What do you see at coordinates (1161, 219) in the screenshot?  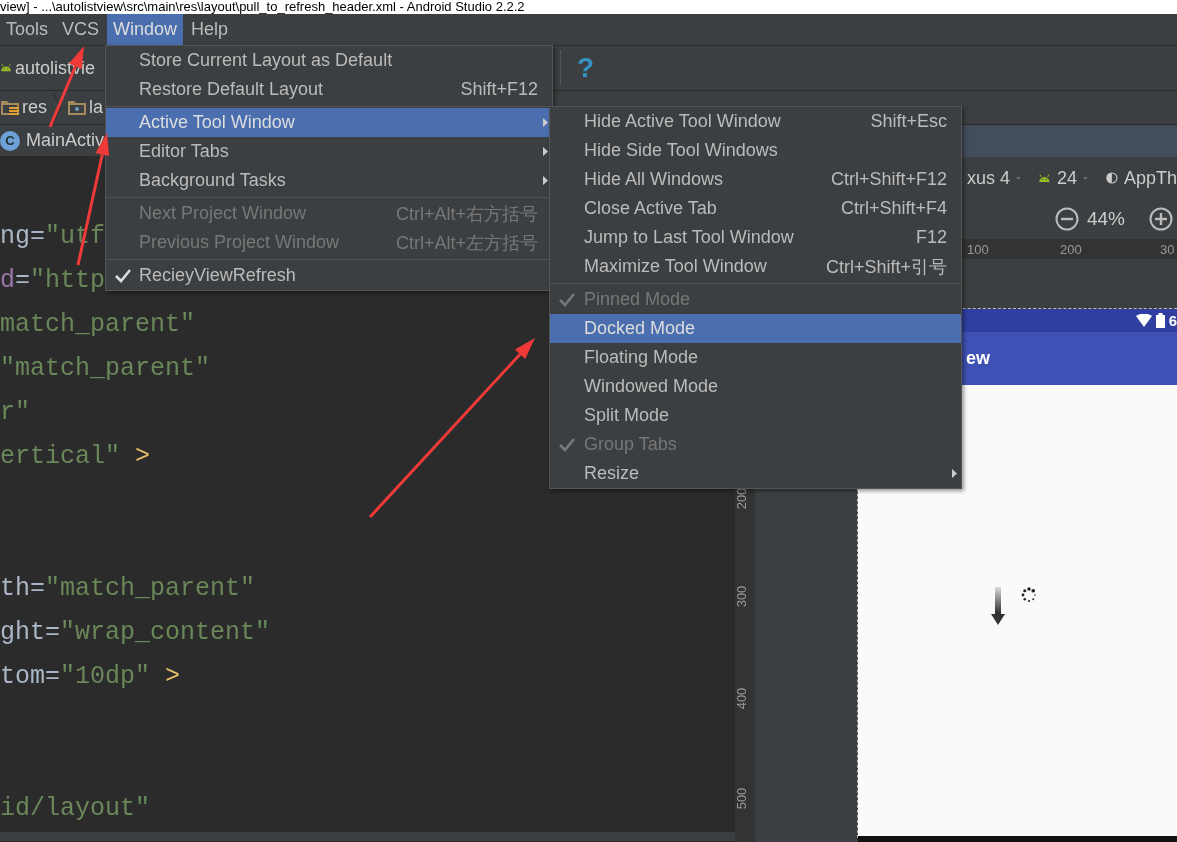 I see `zoom-in-icon` at bounding box center [1161, 219].